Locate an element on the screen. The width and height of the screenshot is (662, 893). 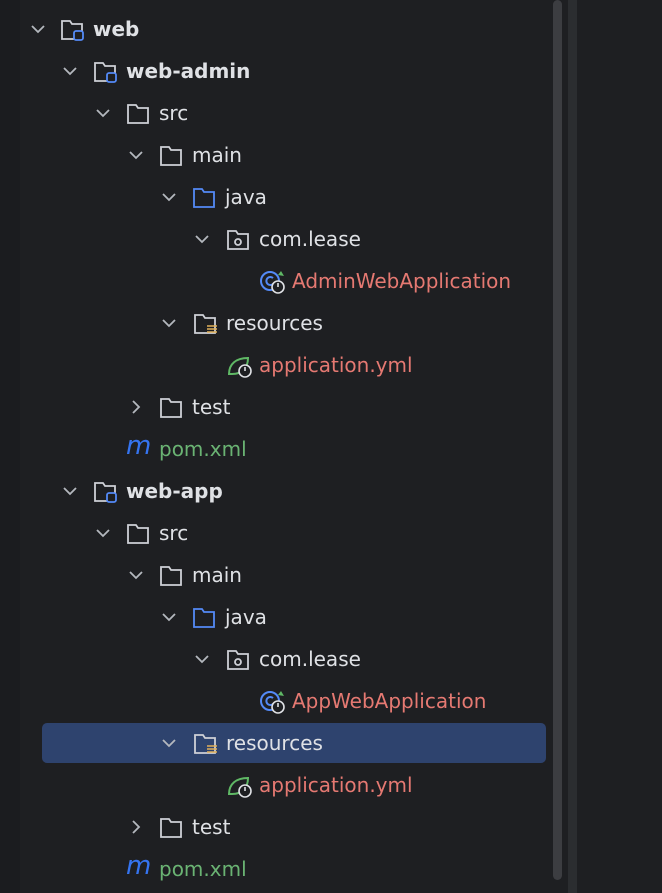
tree-label: web is located at coordinates (116, 29).